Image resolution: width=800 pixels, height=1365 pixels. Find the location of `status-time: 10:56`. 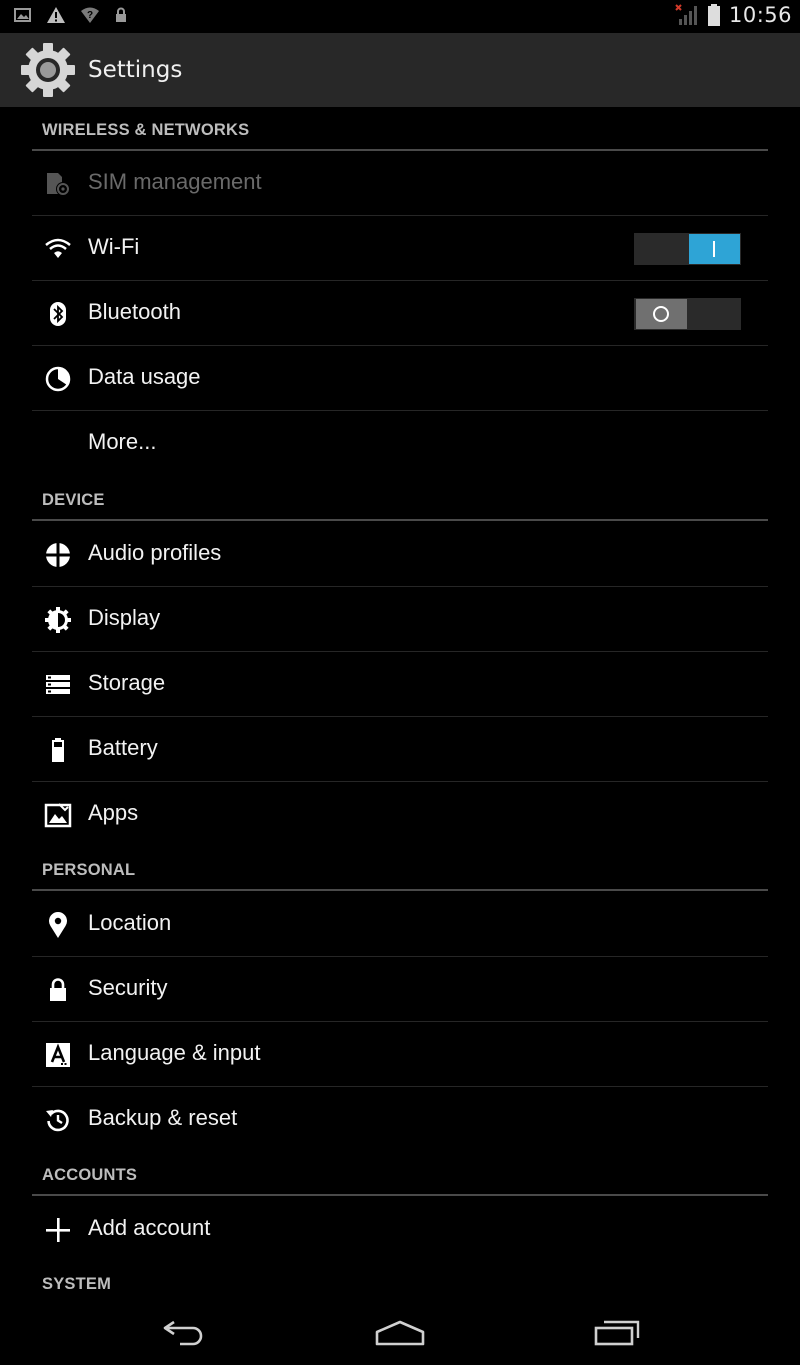

status-time: 10:56 is located at coordinates (760, 15).